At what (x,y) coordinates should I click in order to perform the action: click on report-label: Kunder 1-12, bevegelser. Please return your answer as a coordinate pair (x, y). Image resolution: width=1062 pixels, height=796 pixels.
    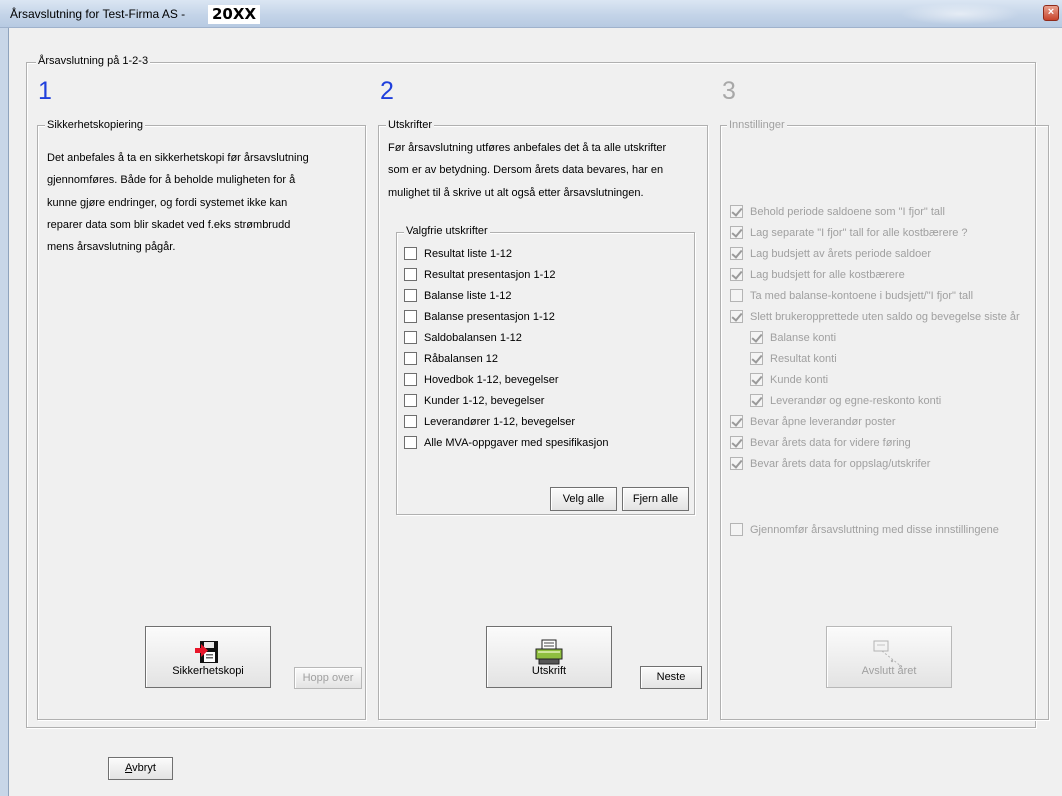
    Looking at the image, I should click on (484, 400).